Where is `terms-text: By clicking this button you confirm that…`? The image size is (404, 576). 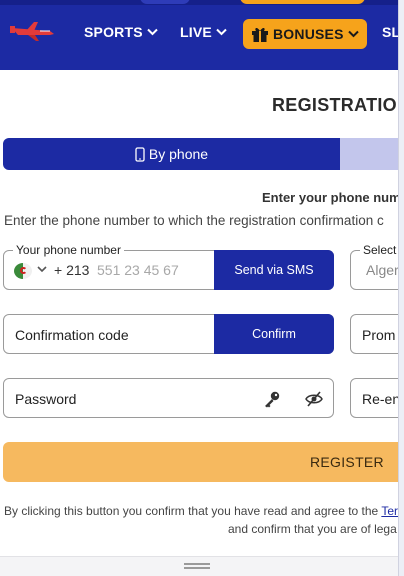
terms-text: By clicking this button you confirm that… is located at coordinates (201, 511).